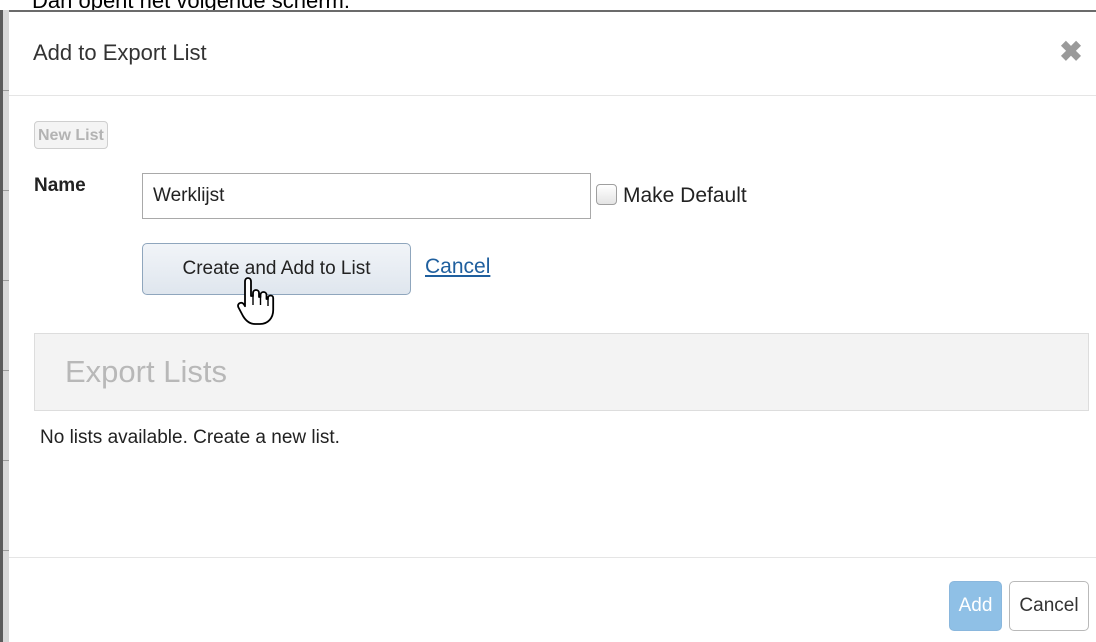 The image size is (1096, 642). Describe the element at coordinates (561, 372) in the screenshot. I see `export-lists-panel-heading: Export Lists` at that location.